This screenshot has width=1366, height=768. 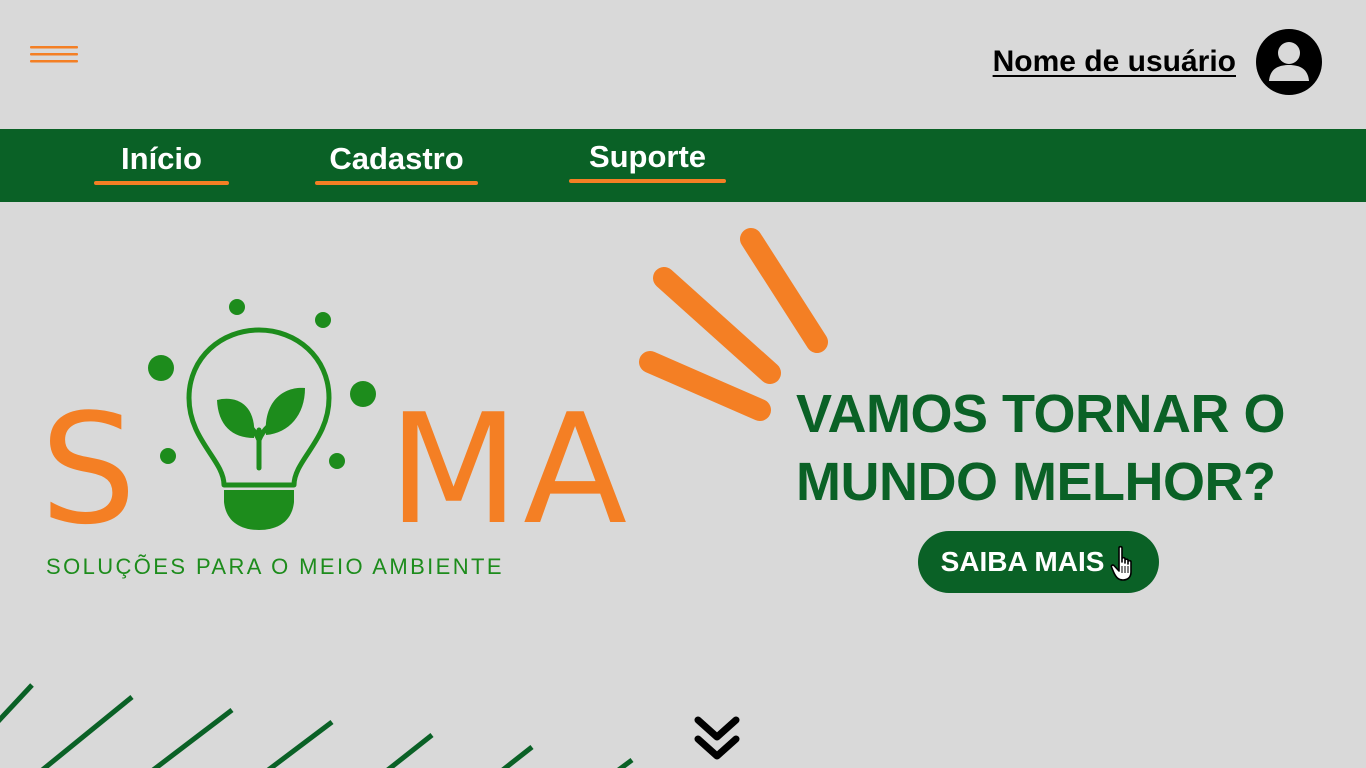 I want to click on hamburger-menu-icon, so click(x=54, y=54).